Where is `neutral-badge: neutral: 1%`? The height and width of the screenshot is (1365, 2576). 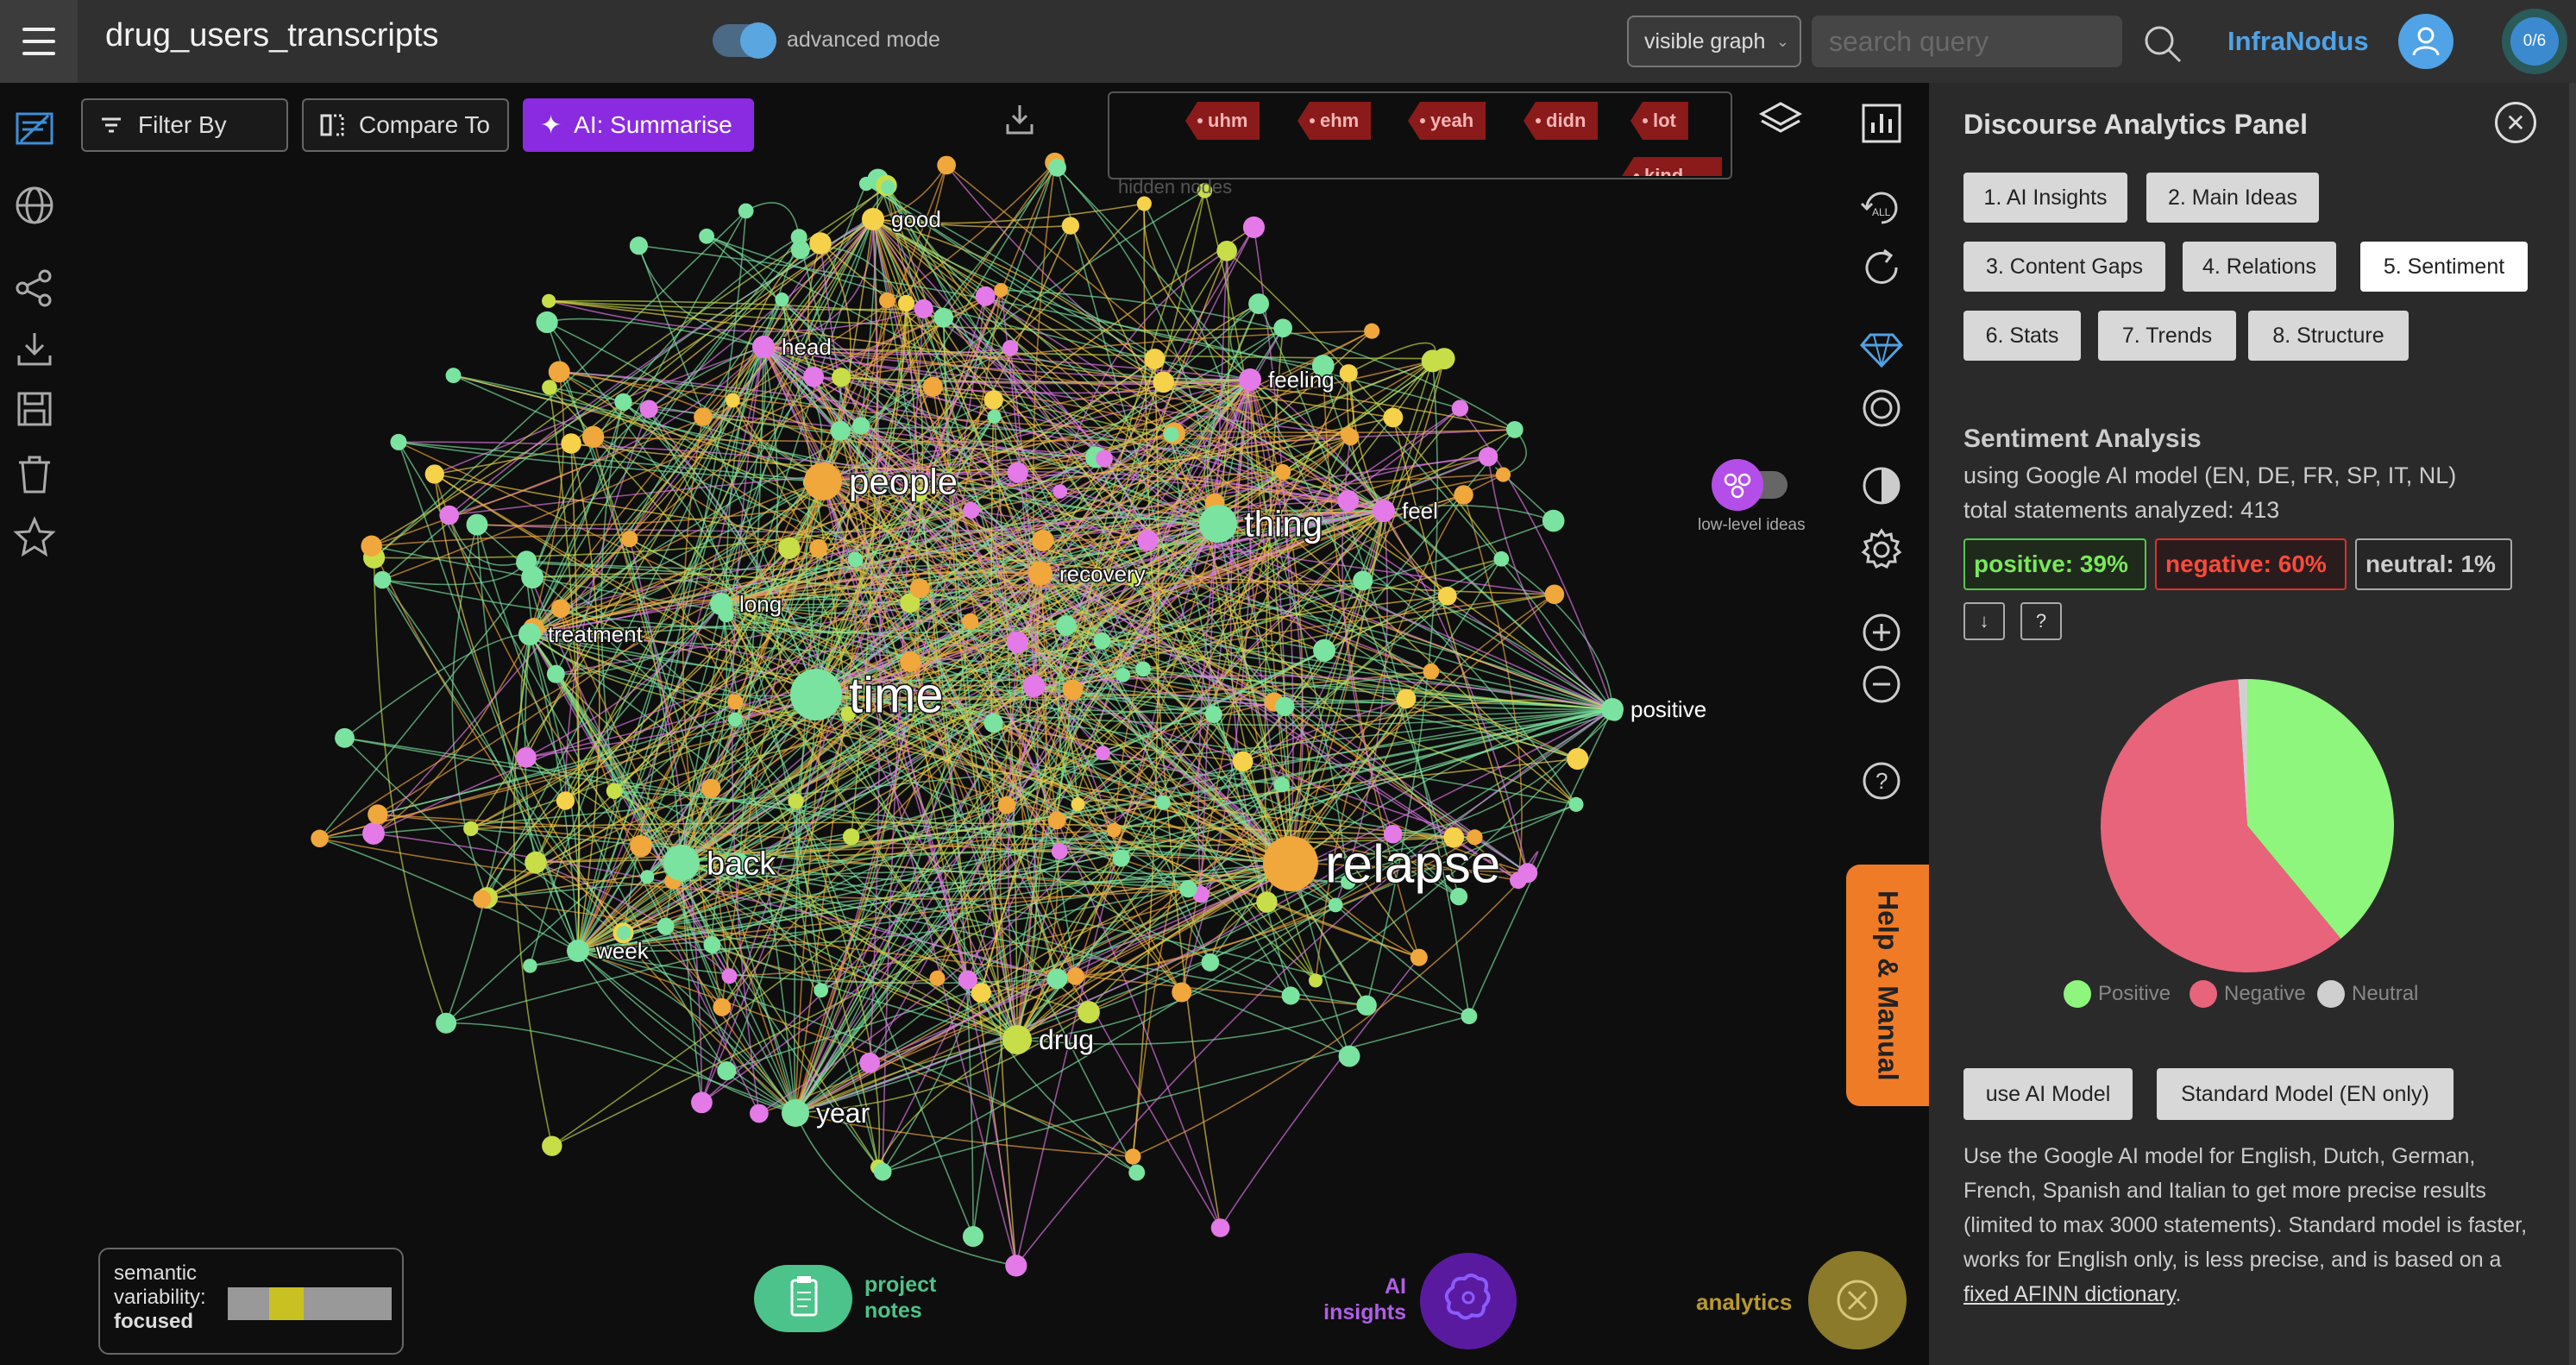 neutral-badge: neutral: 1% is located at coordinates (2433, 564).